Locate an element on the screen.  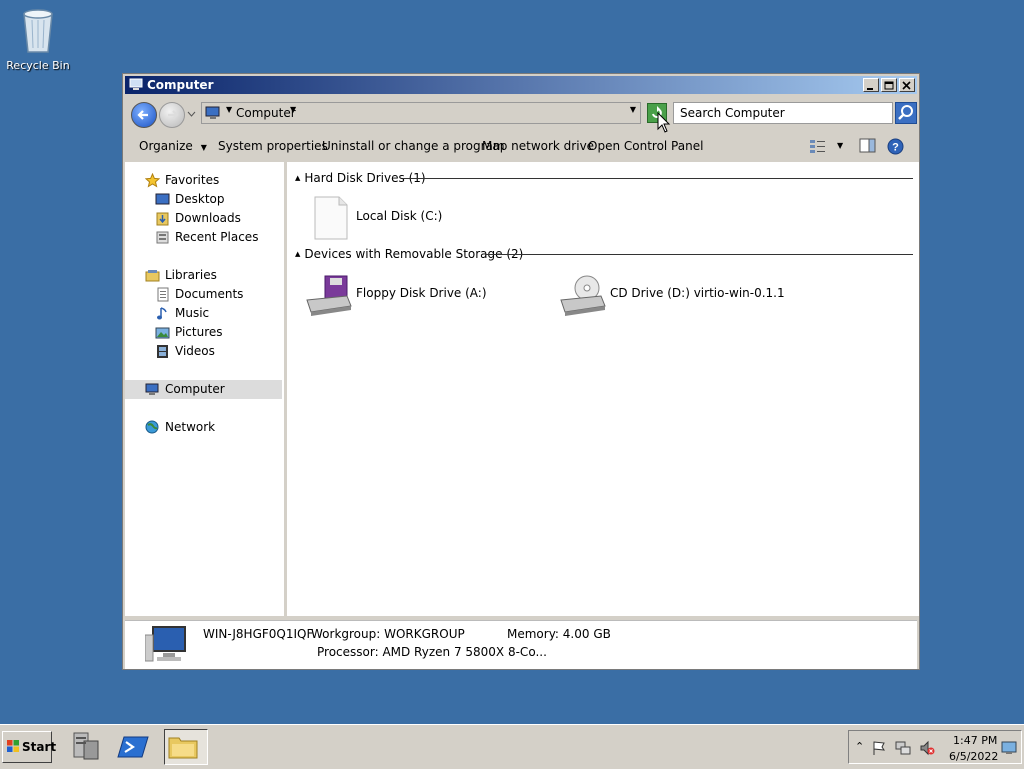
open-control-panel-button: Open Control Panel is located at coordinates (645, 146).